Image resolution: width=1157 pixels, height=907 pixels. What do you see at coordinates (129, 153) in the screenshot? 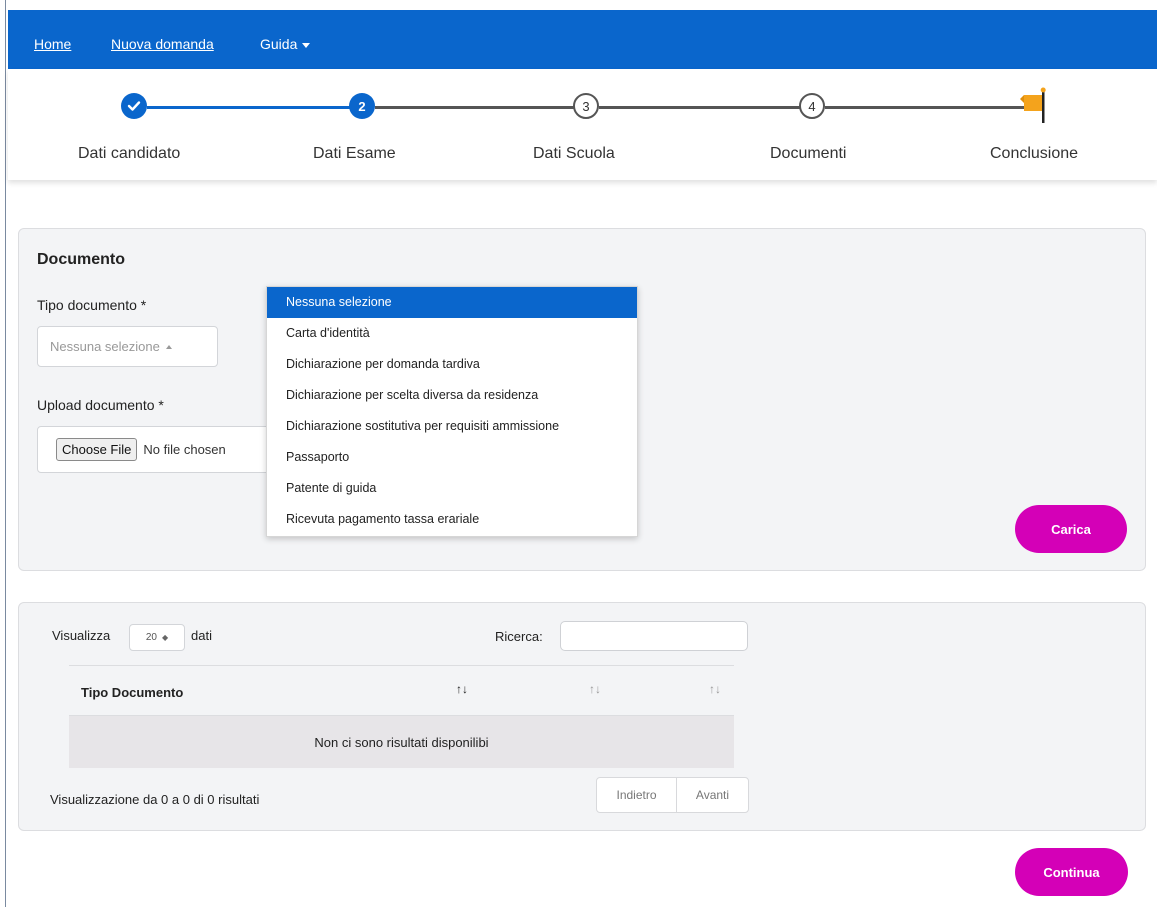
I see `step-label-candidate: Dati candidato` at bounding box center [129, 153].